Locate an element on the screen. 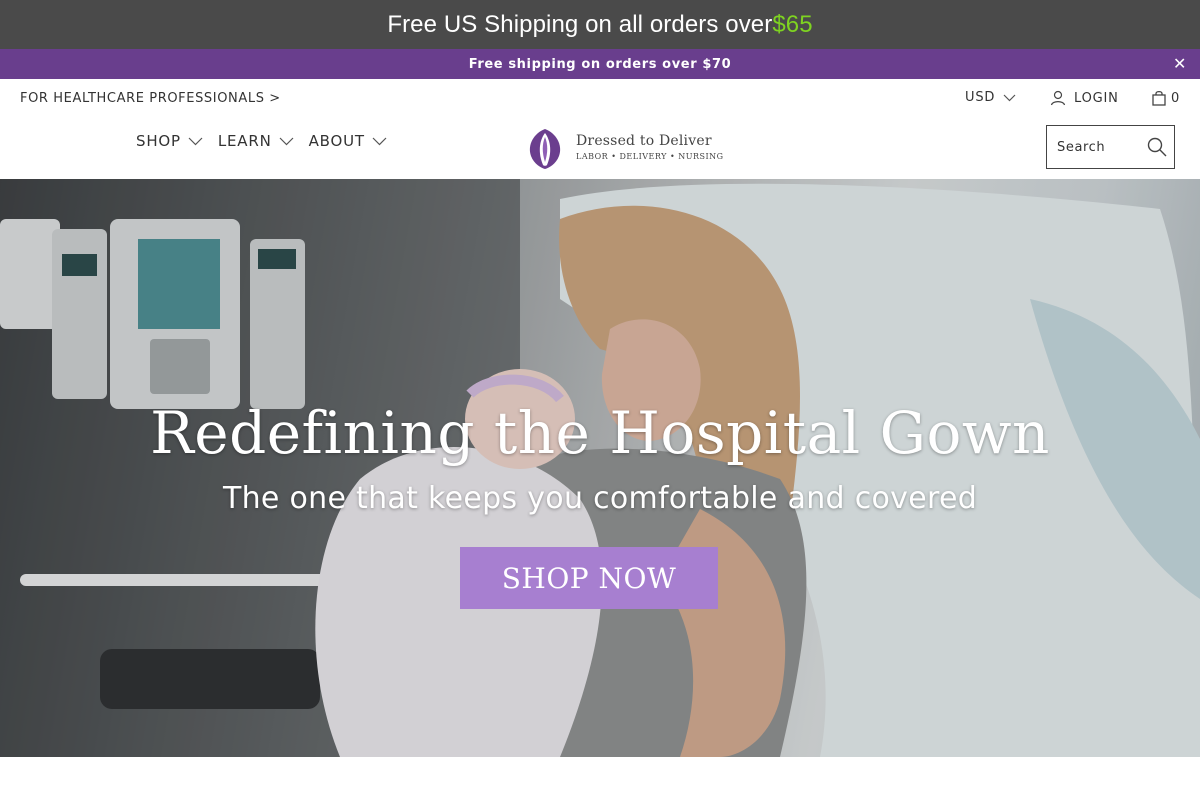 The image size is (1200, 800). nav-item-label: LEARN is located at coordinates (244, 141).